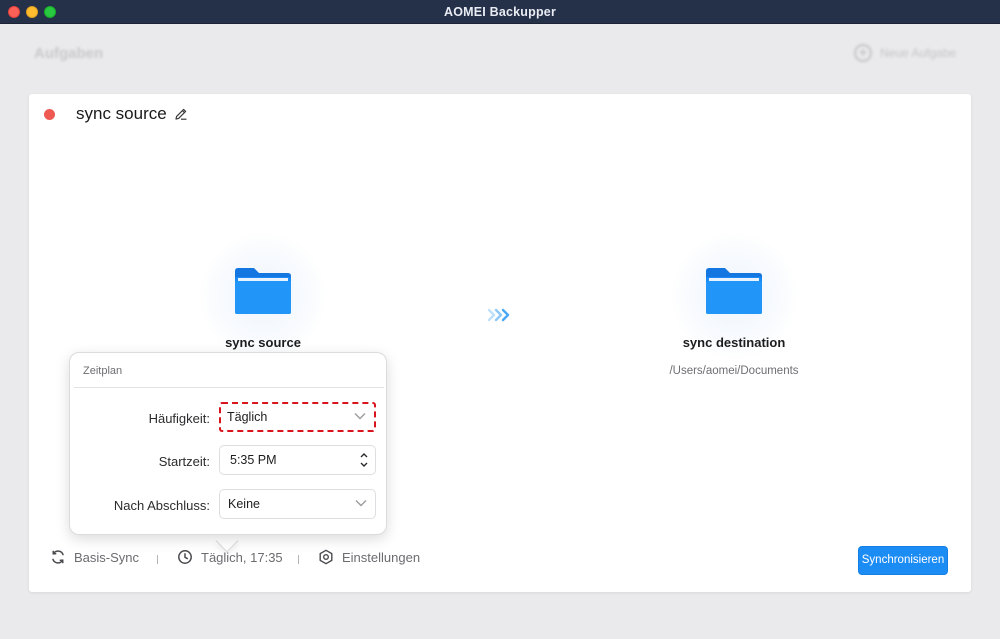 The width and height of the screenshot is (1000, 639). What do you see at coordinates (297, 460) in the screenshot?
I see `start-time-field: 5:35 PM` at bounding box center [297, 460].